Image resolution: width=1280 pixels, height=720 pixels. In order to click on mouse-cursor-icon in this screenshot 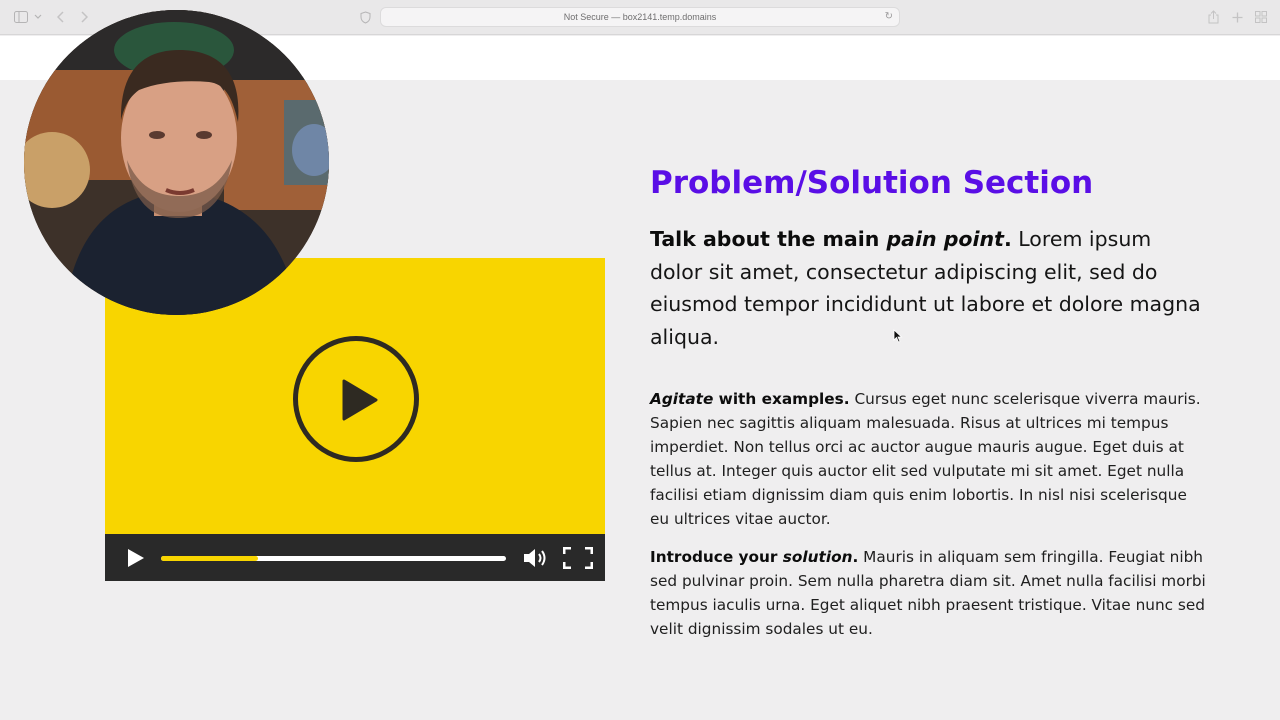, I will do `click(898, 336)`.